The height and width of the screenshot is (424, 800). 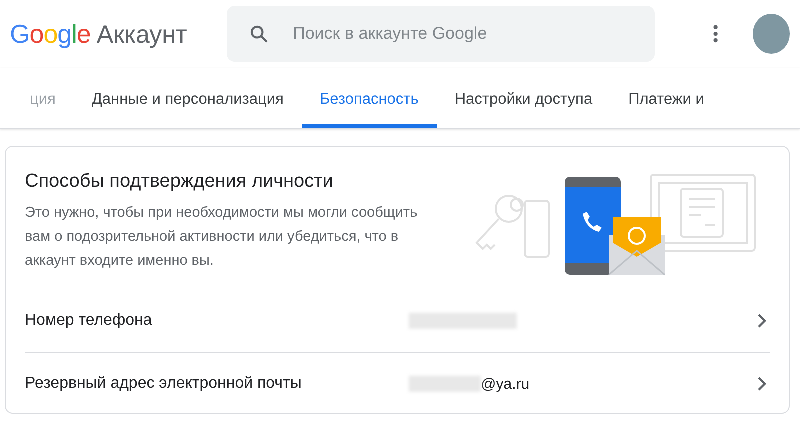 I want to click on row-label: Резервный адрес электронной почты, so click(x=164, y=384).